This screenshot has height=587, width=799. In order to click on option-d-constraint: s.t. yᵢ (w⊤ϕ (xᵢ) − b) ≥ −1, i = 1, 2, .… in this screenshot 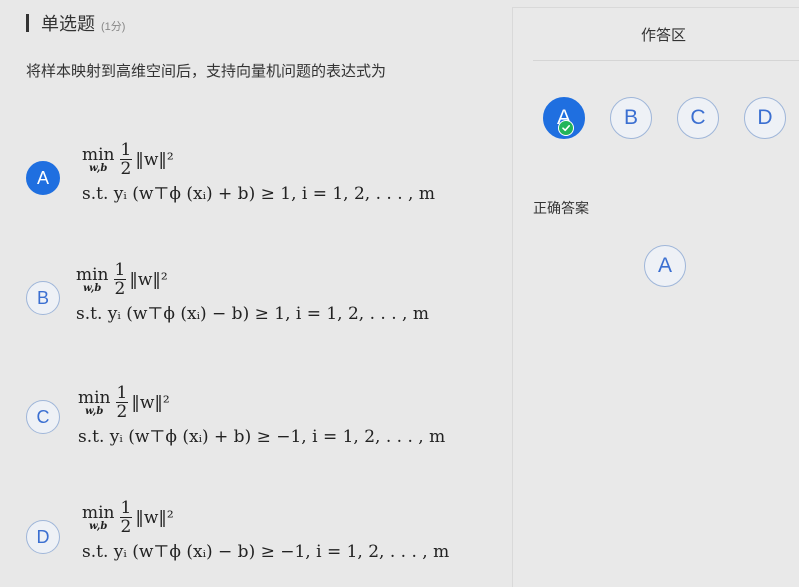, I will do `click(266, 552)`.